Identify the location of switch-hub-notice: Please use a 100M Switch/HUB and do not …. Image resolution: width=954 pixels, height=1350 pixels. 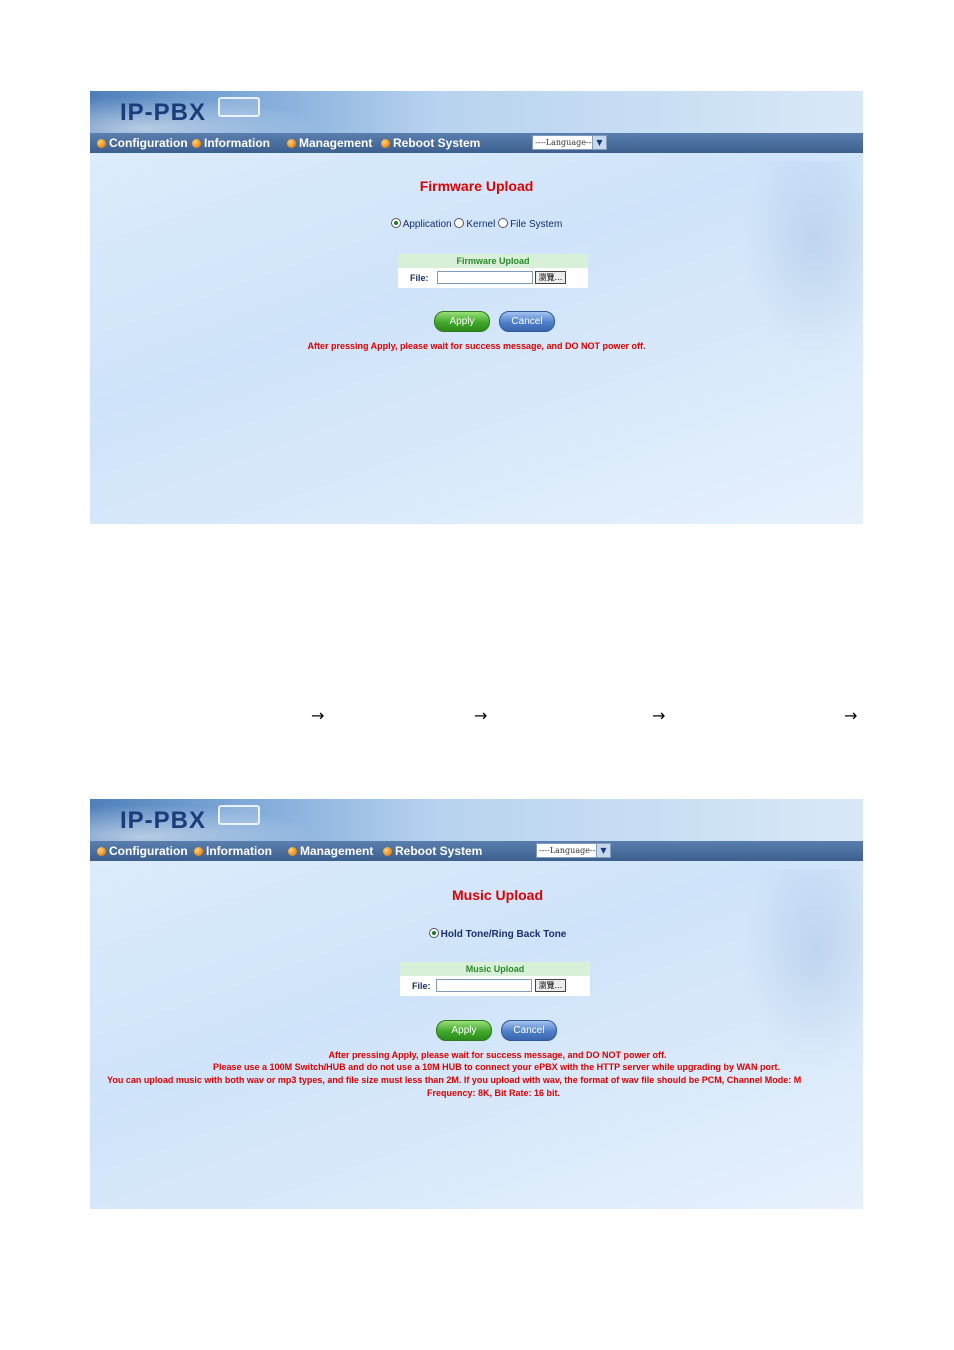
(496, 1067).